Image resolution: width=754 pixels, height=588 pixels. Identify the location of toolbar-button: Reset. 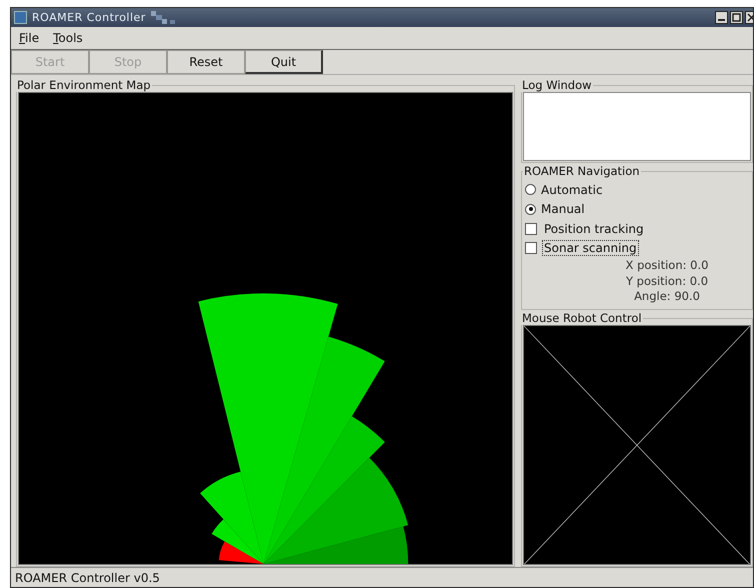
(206, 62).